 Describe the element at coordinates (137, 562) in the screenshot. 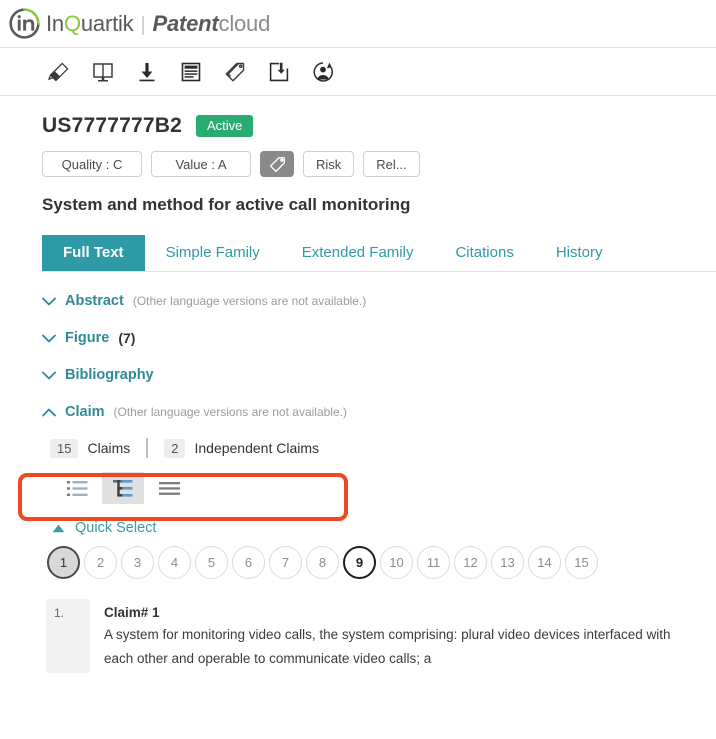

I see `claim-circle-3: 3` at that location.